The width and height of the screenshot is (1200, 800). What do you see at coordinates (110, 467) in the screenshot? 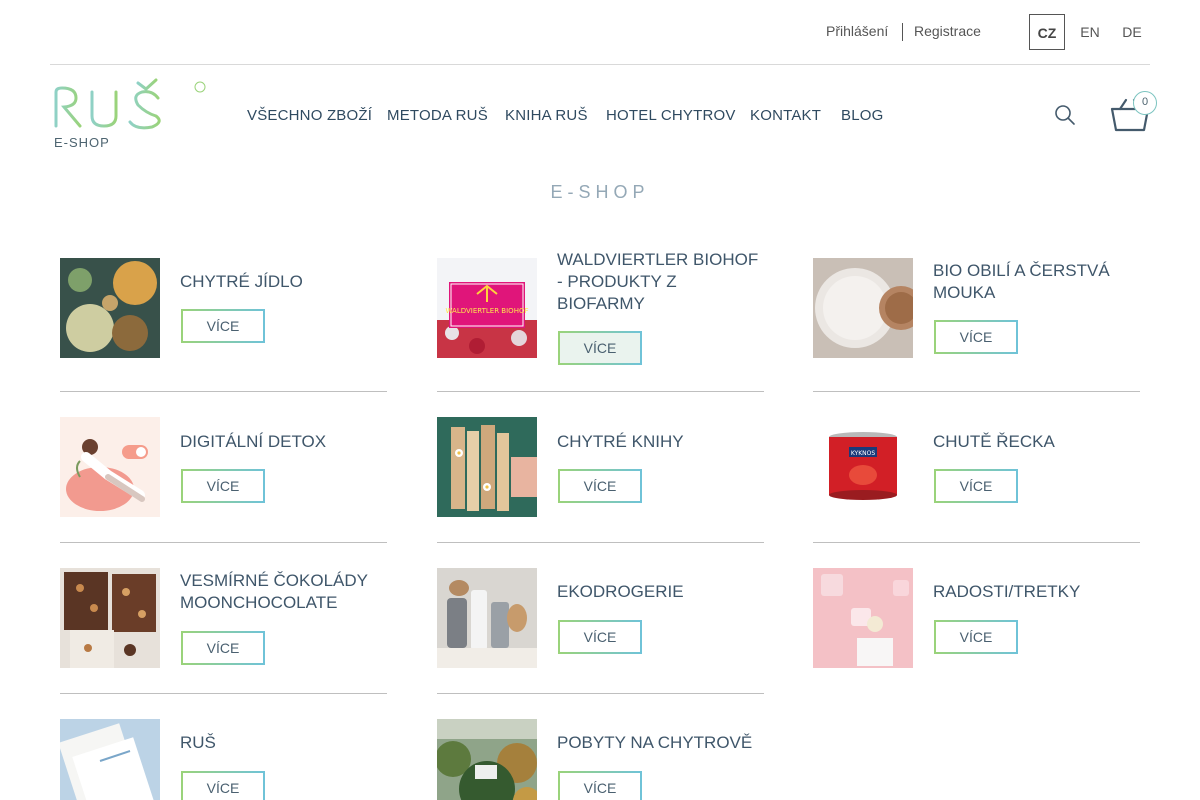
I see `category-image-digital-detox` at bounding box center [110, 467].